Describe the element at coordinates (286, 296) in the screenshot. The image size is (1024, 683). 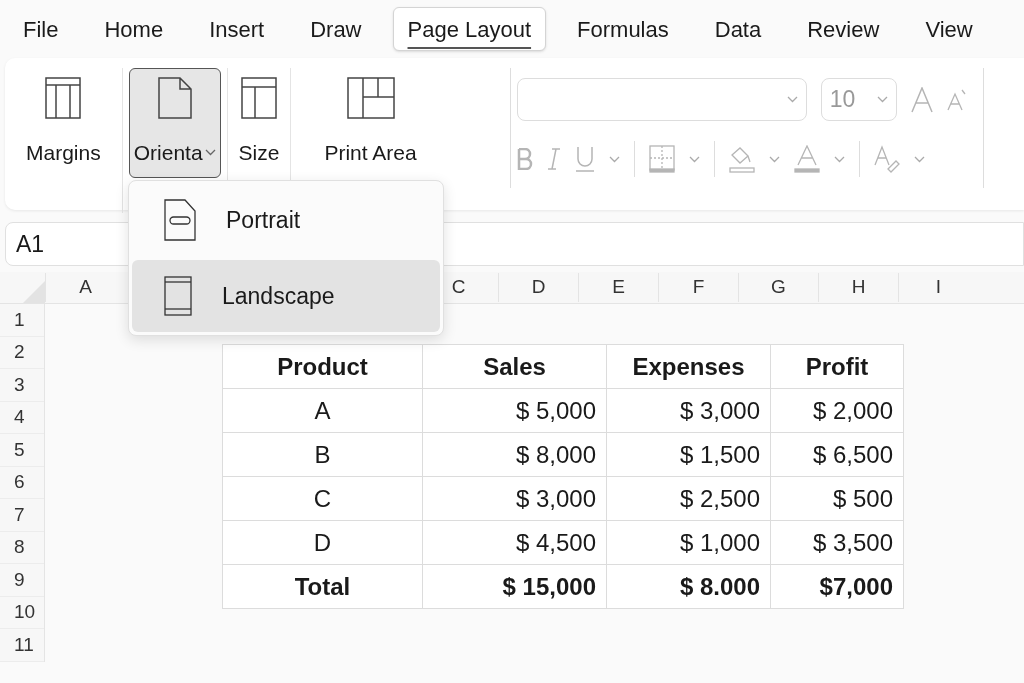
I see `menu-item: Landscape` at that location.